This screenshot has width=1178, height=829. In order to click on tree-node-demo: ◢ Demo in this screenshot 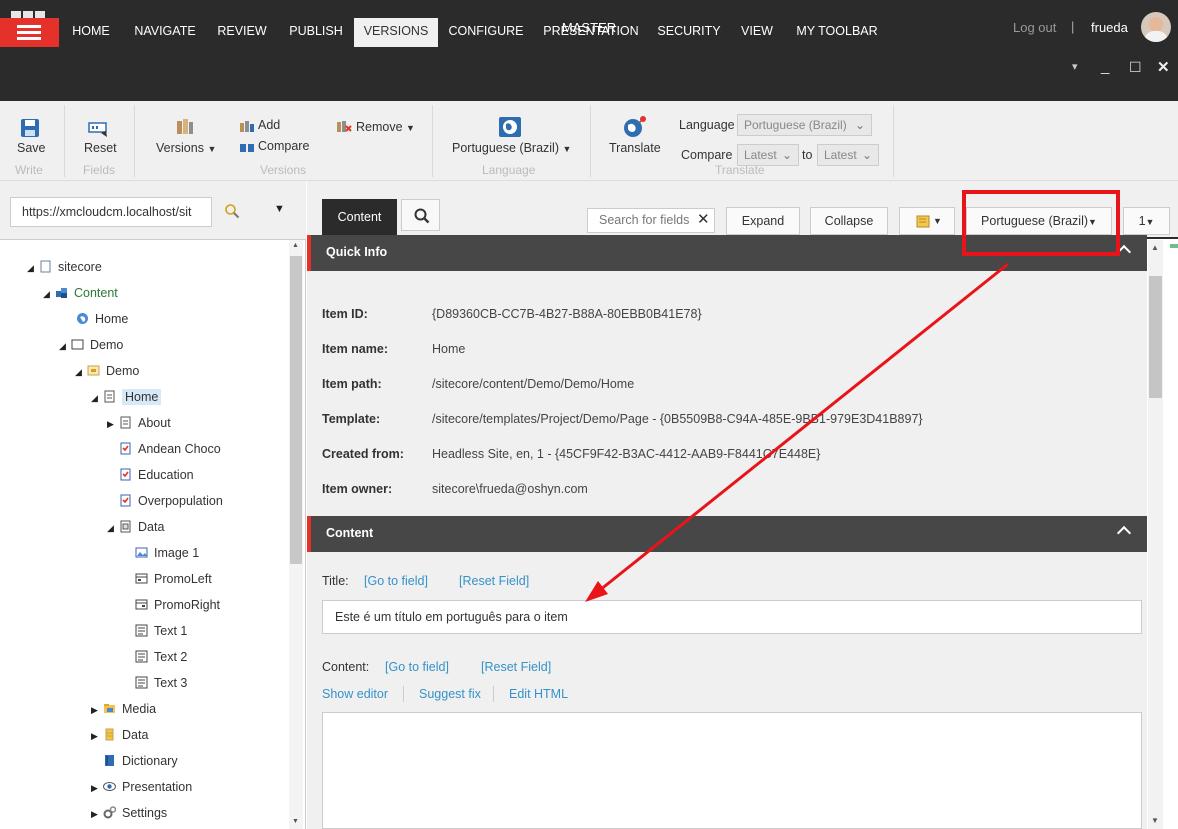, I will do `click(91, 345)`.